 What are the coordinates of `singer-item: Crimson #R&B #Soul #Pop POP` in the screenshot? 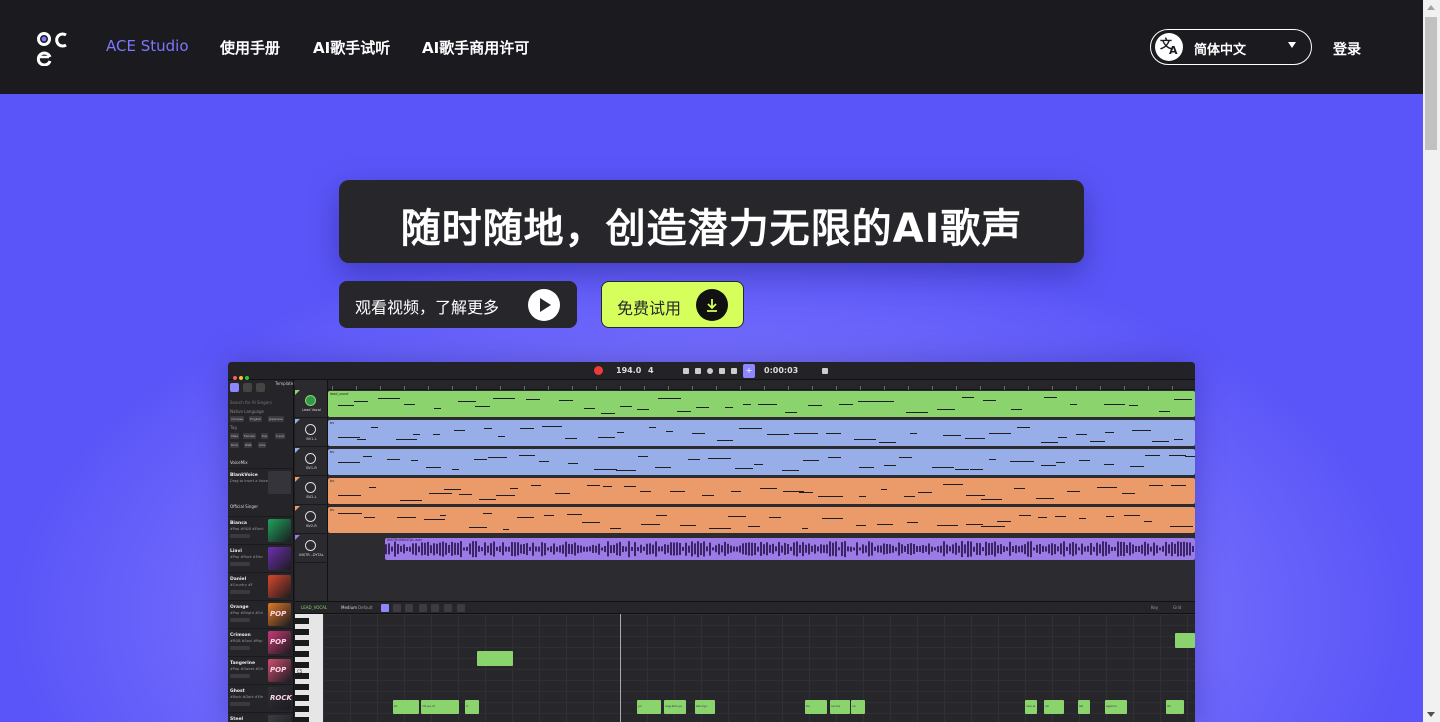 It's located at (261, 642).